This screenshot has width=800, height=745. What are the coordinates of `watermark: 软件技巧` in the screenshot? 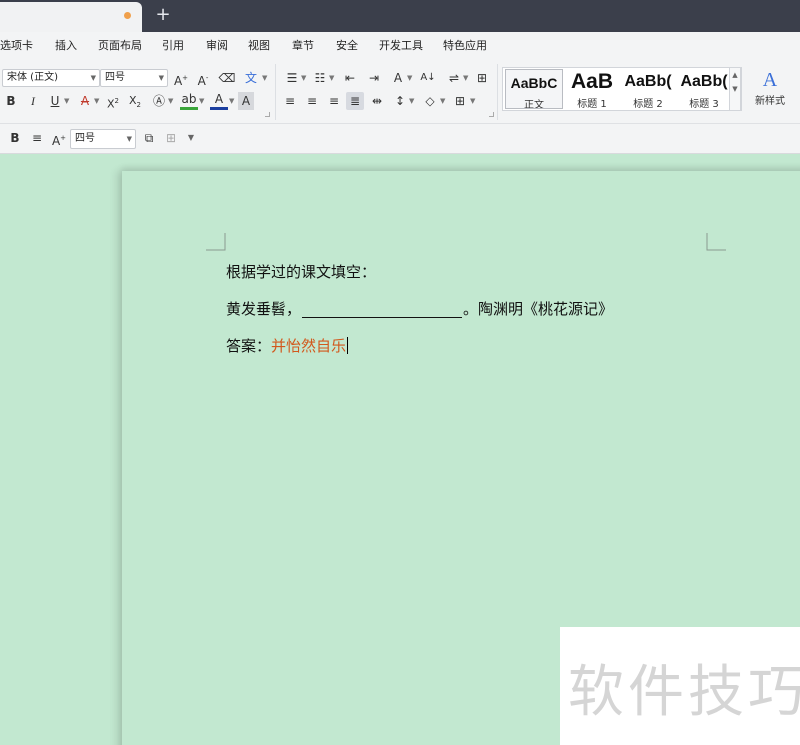 It's located at (680, 686).